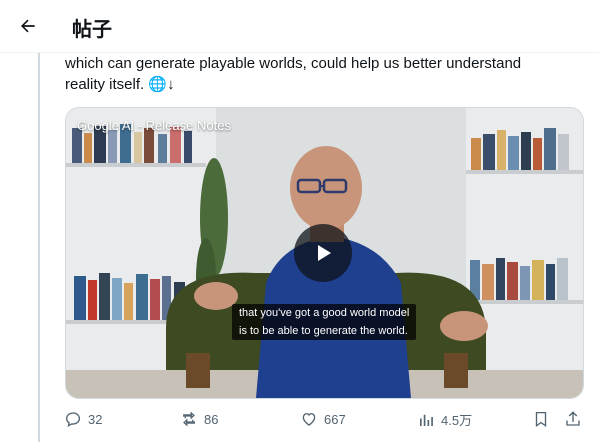 The image size is (599, 442). Describe the element at coordinates (324, 313) in the screenshot. I see `caption-line1: that you've got a good world model` at that location.